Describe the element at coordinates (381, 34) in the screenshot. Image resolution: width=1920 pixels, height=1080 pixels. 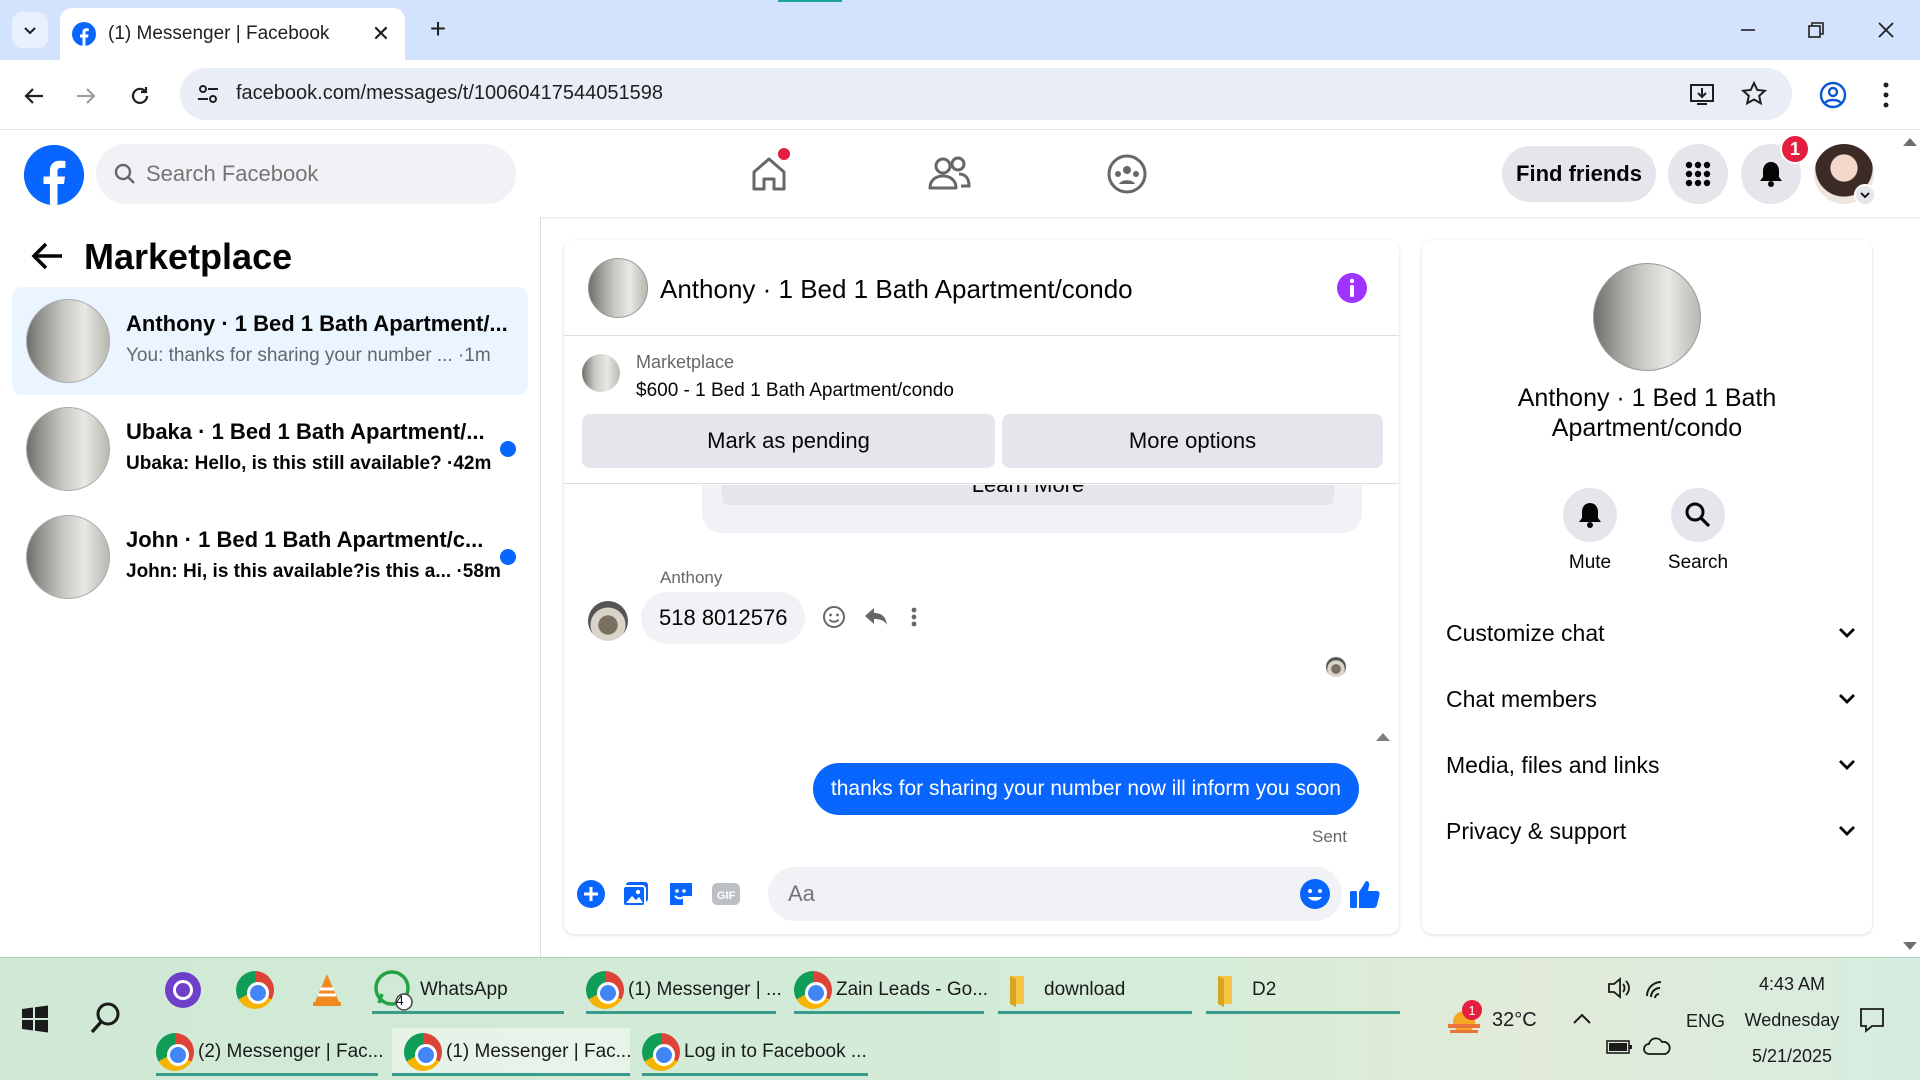
I see `tab-close-icon: ✕` at that location.